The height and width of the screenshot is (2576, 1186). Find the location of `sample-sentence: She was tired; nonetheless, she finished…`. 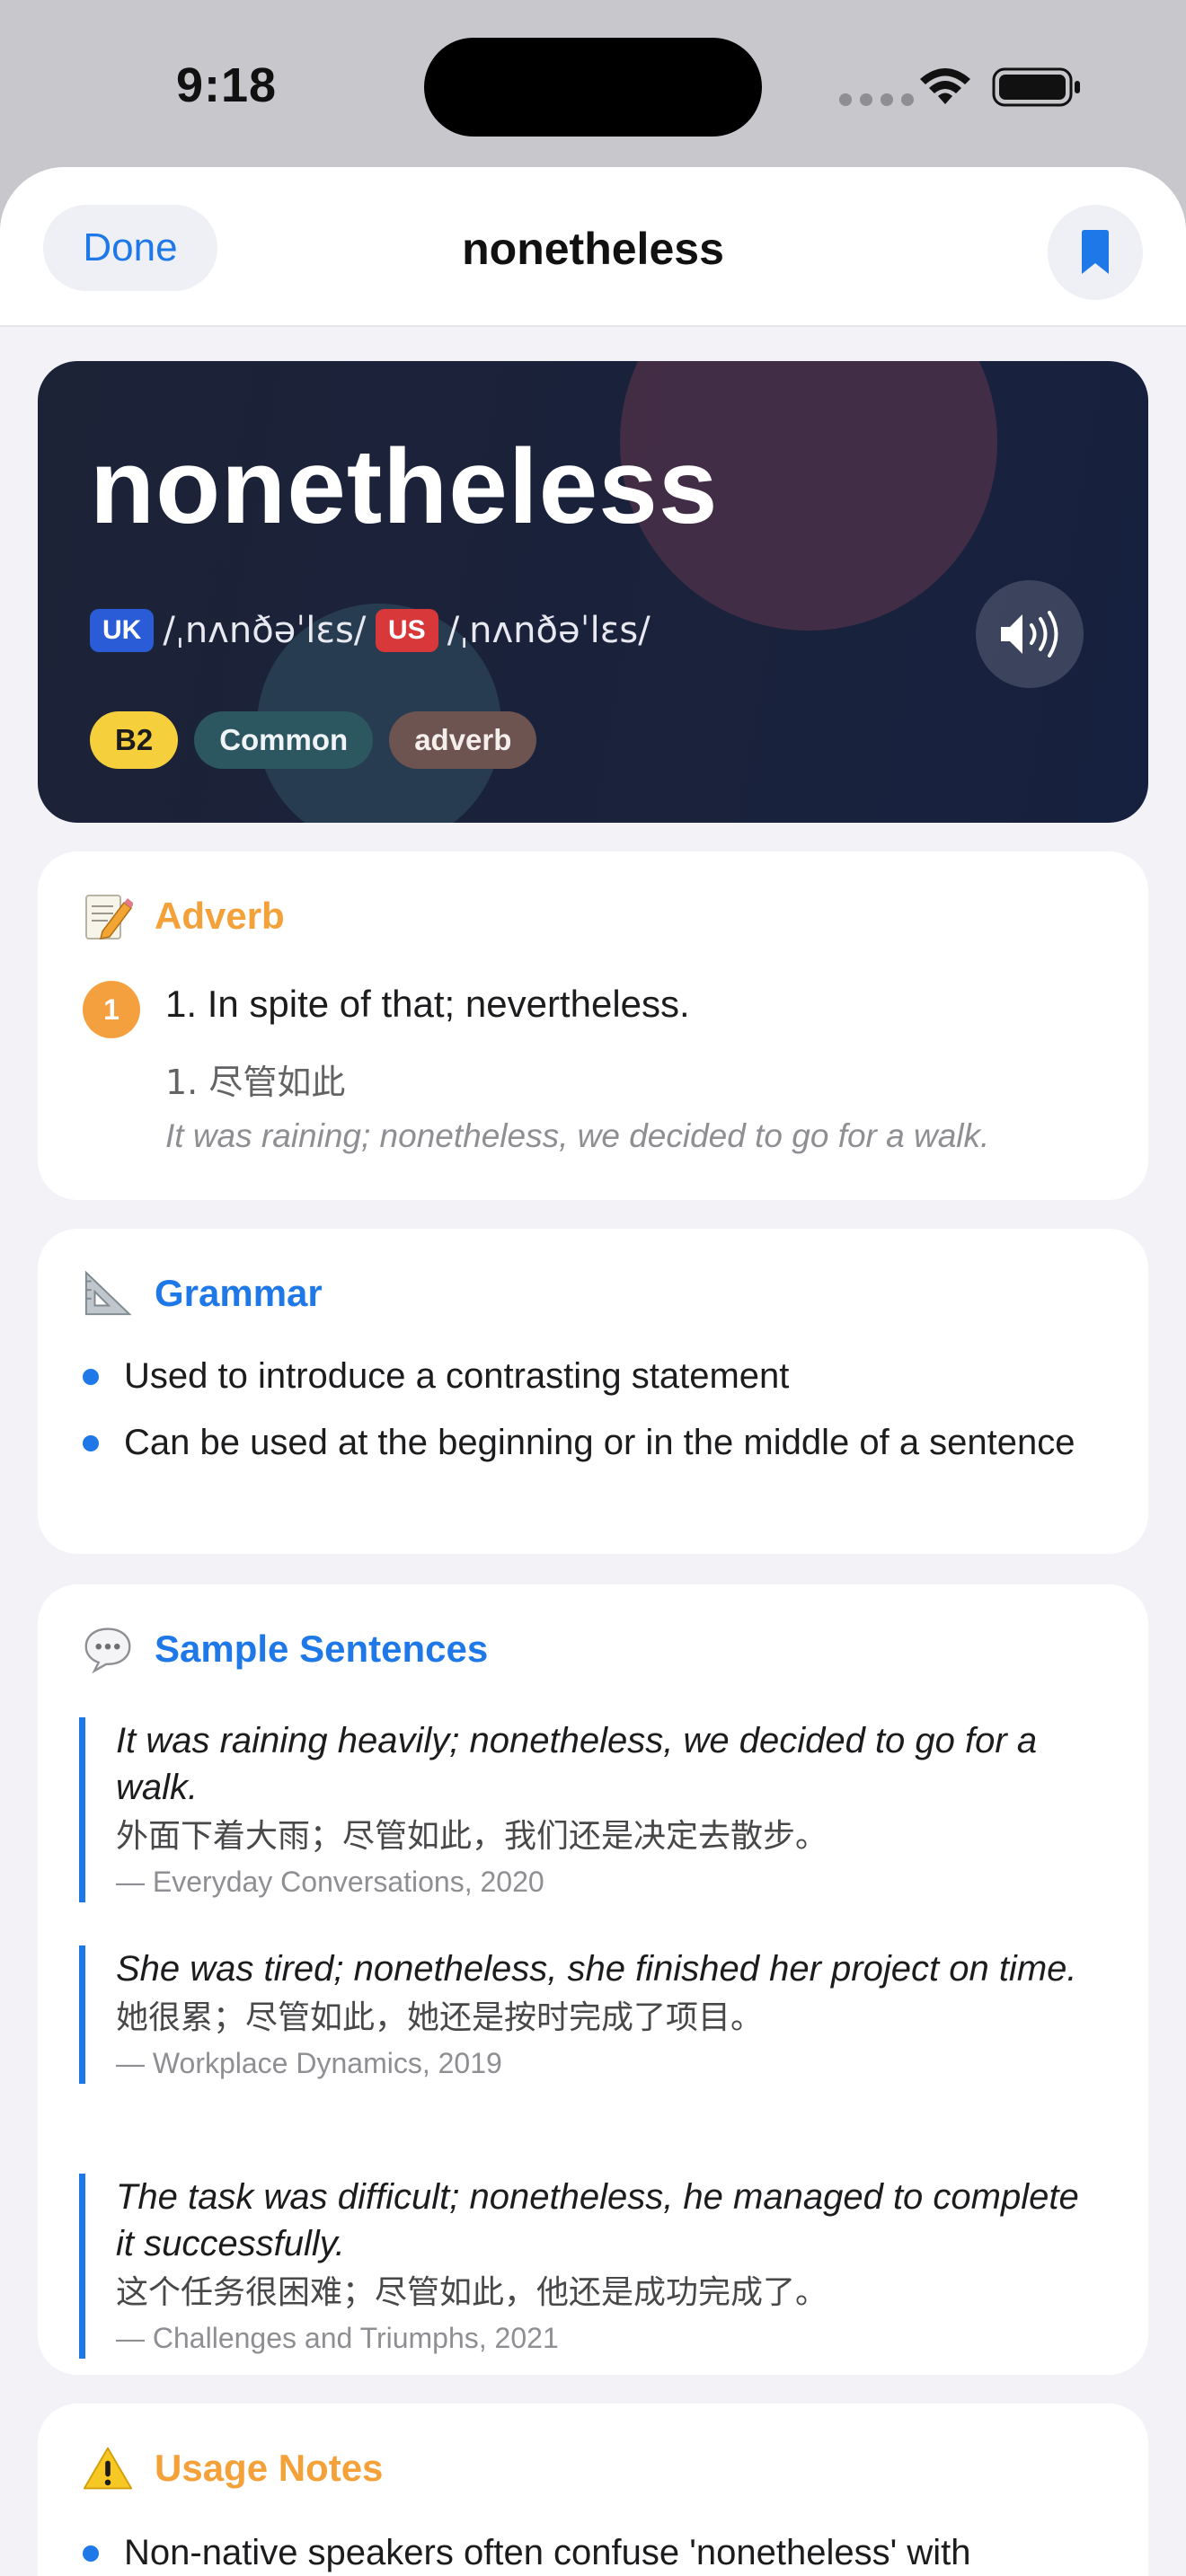

sample-sentence: She was tired; nonetheless, she finished… is located at coordinates (591, 2014).